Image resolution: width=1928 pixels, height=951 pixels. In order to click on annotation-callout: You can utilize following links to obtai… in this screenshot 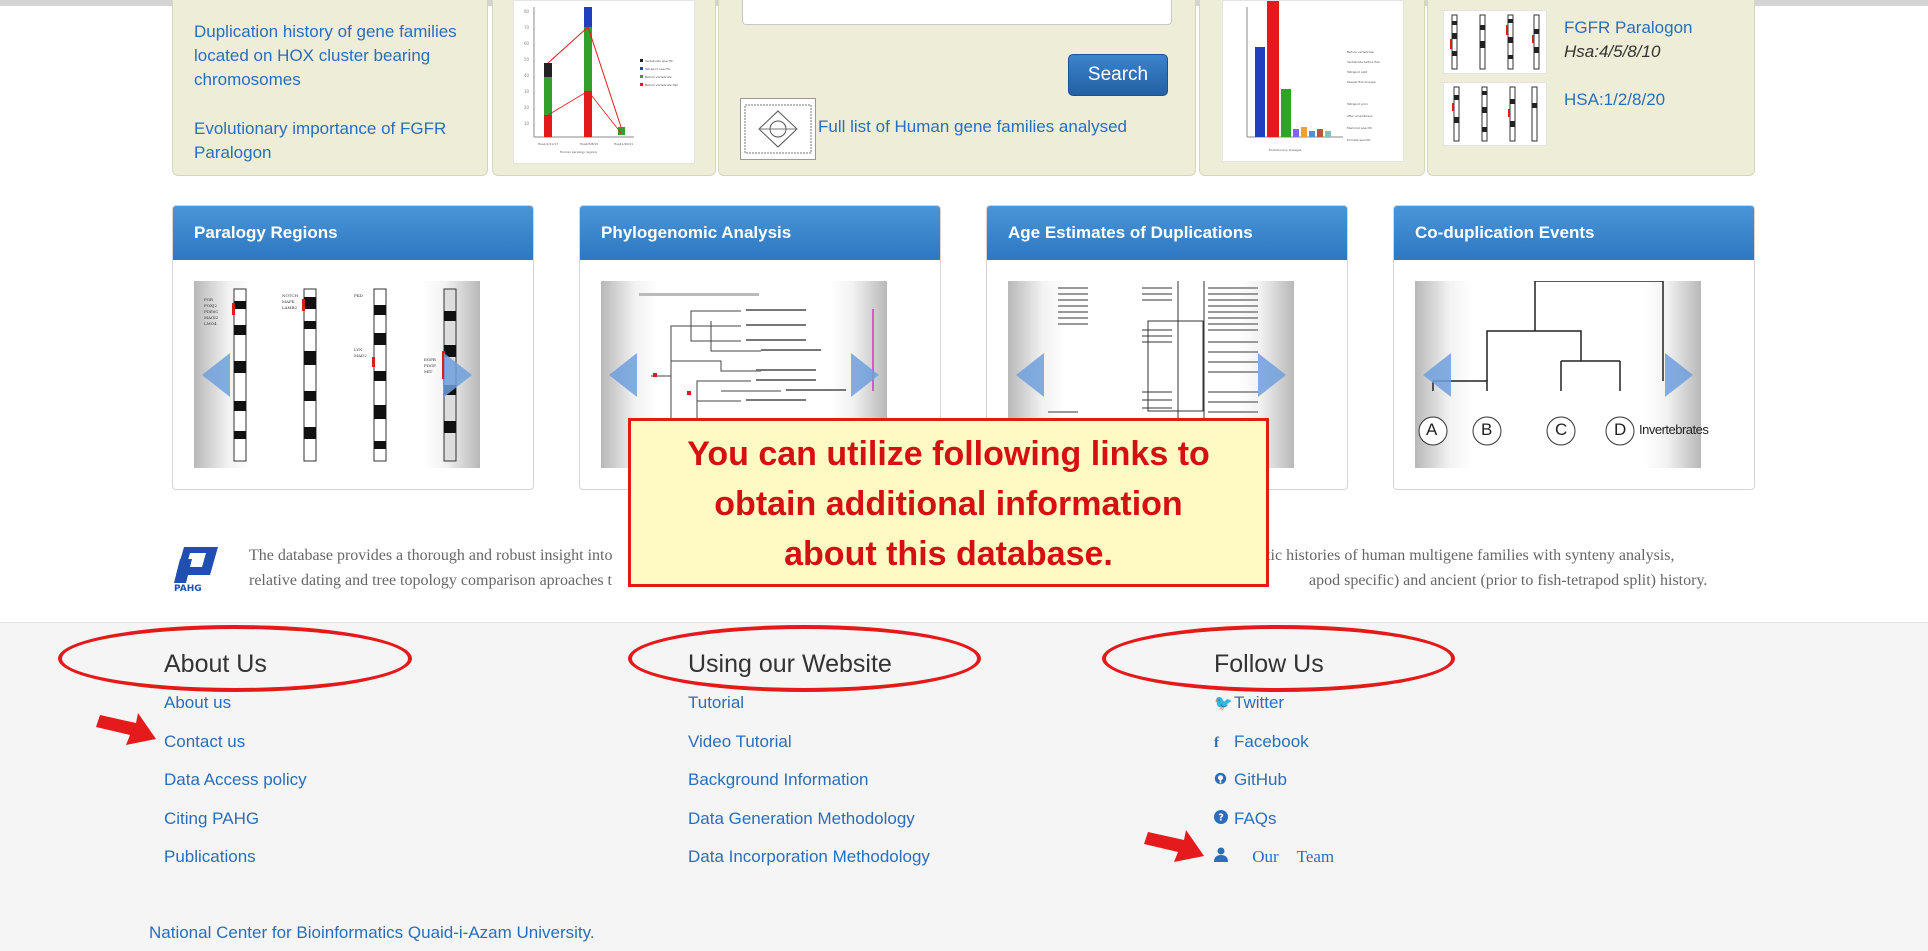, I will do `click(948, 502)`.